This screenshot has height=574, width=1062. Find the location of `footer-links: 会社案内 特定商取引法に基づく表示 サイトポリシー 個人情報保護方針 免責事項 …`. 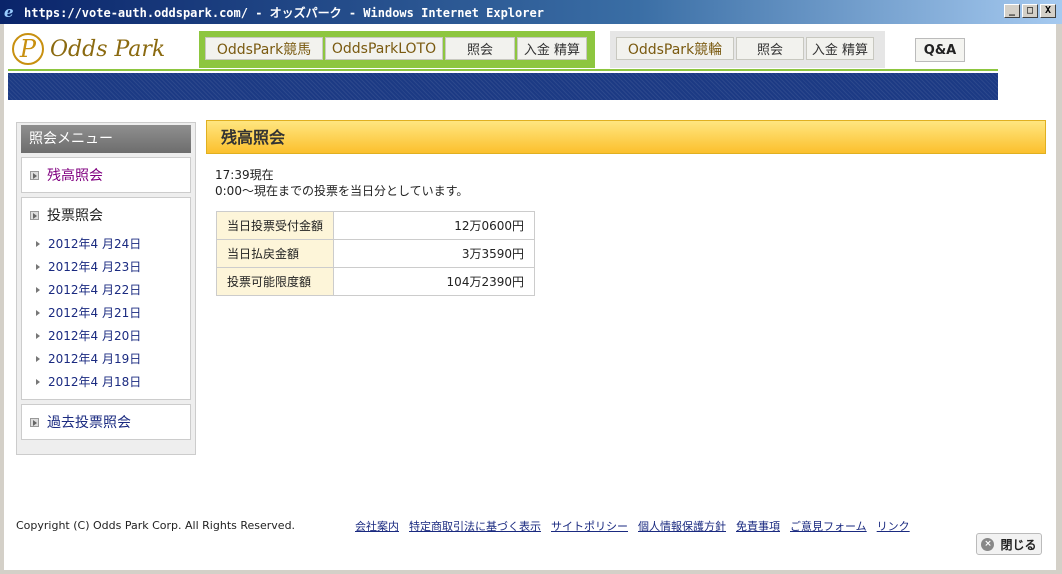

footer-links: 会社案内 特定商取引法に基づく表示 サイトポリシー 個人情報保護方針 免責事項 … is located at coordinates (632, 526).